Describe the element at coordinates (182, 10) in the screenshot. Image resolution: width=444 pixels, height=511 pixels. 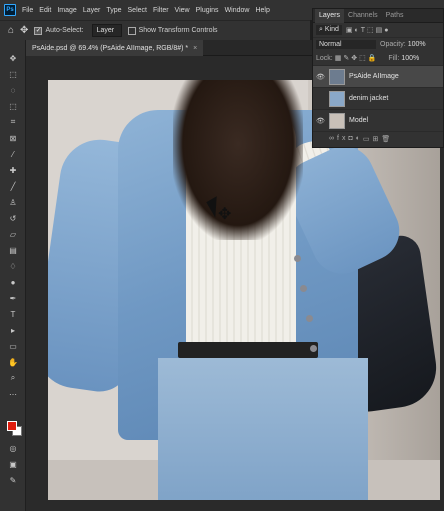
I see `menu-view: View` at that location.